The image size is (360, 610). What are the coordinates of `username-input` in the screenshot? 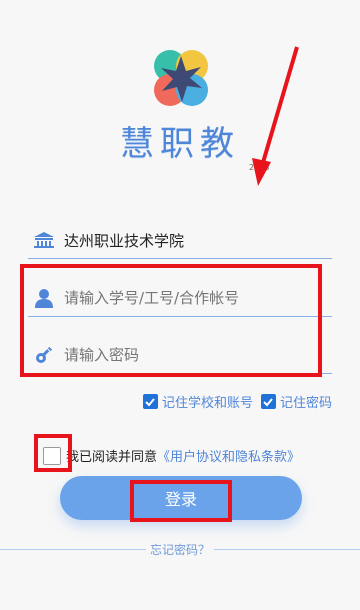 It's located at (189, 298).